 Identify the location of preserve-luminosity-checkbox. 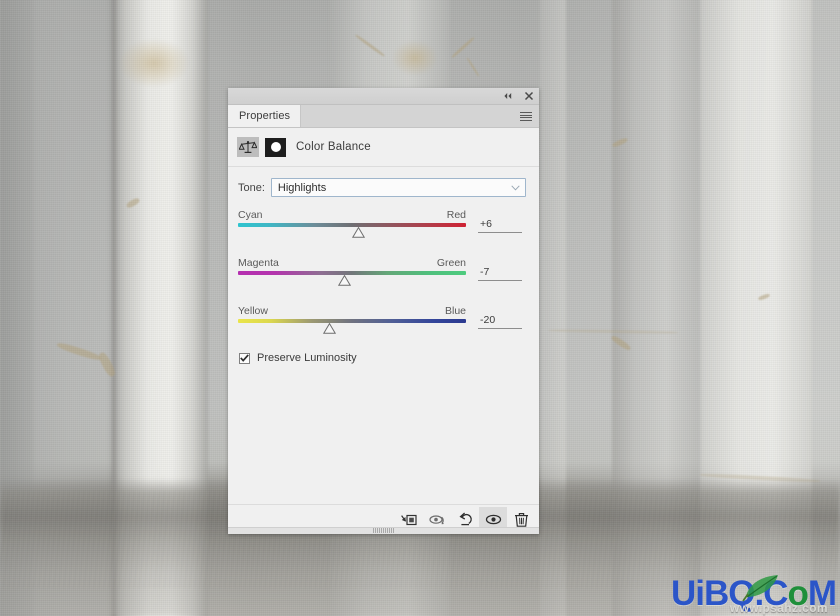
(244, 358).